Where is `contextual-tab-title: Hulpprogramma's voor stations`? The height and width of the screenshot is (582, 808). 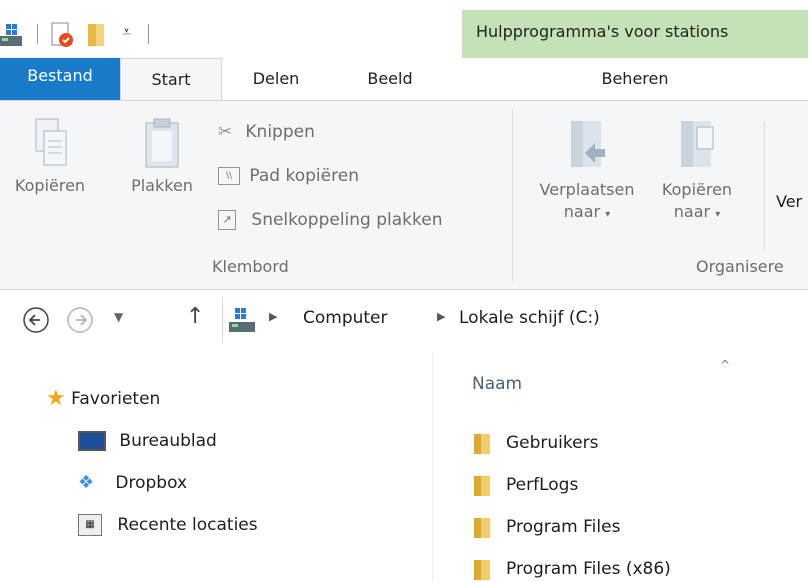
contextual-tab-title: Hulpprogramma's voor stations is located at coordinates (635, 34).